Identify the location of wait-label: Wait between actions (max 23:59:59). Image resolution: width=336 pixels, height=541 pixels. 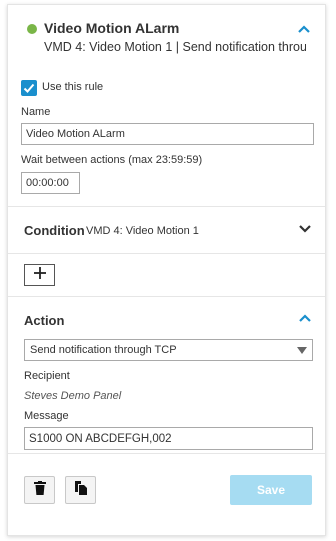
(112, 160).